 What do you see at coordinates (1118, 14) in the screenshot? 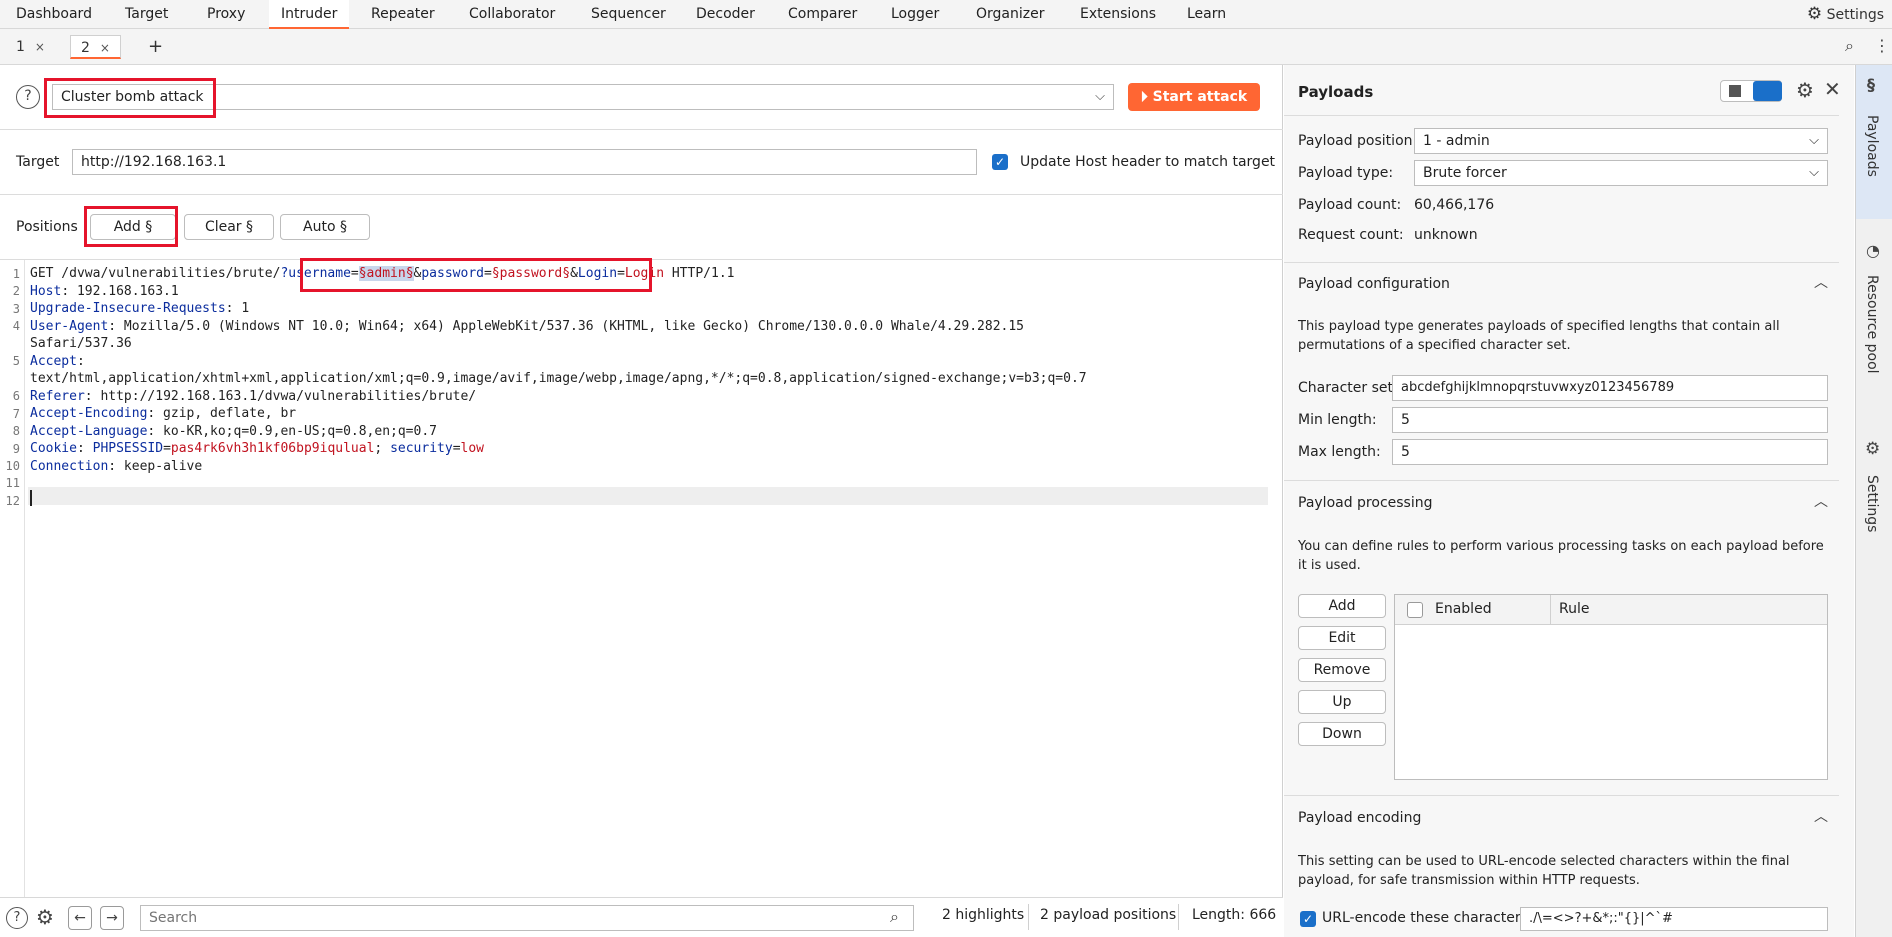
I see `menu-extensions: Extensions` at bounding box center [1118, 14].